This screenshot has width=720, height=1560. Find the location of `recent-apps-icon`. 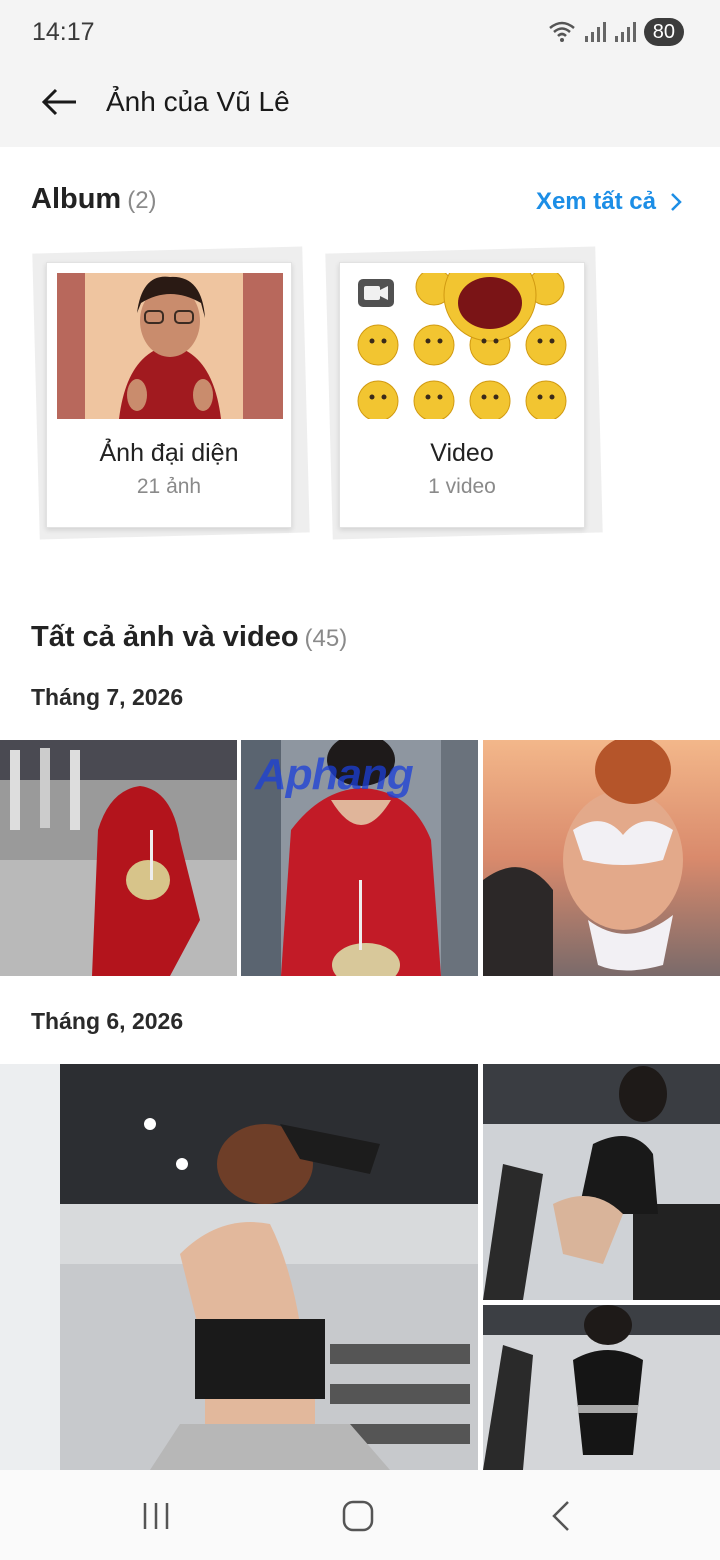

recent-apps-icon is located at coordinates (156, 1516).